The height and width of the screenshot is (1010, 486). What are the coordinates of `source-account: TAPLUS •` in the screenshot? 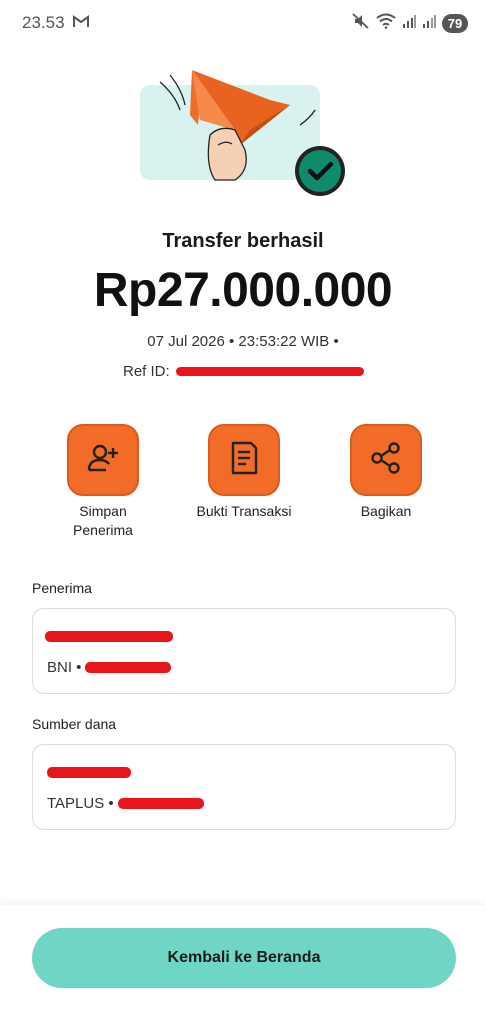 It's located at (80, 803).